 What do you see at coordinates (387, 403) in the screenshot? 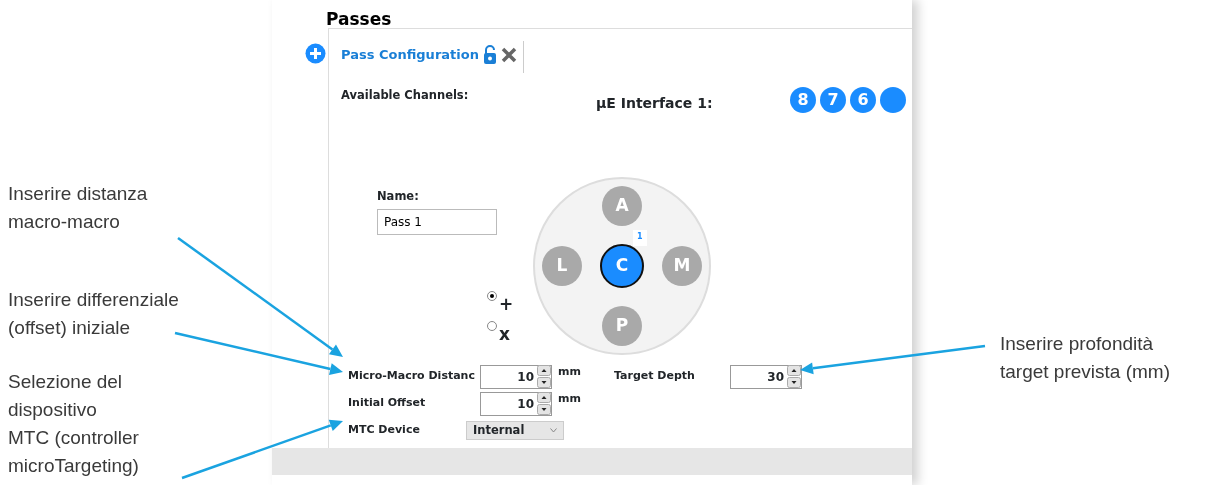
I see `field-label: Initial Offset` at bounding box center [387, 403].